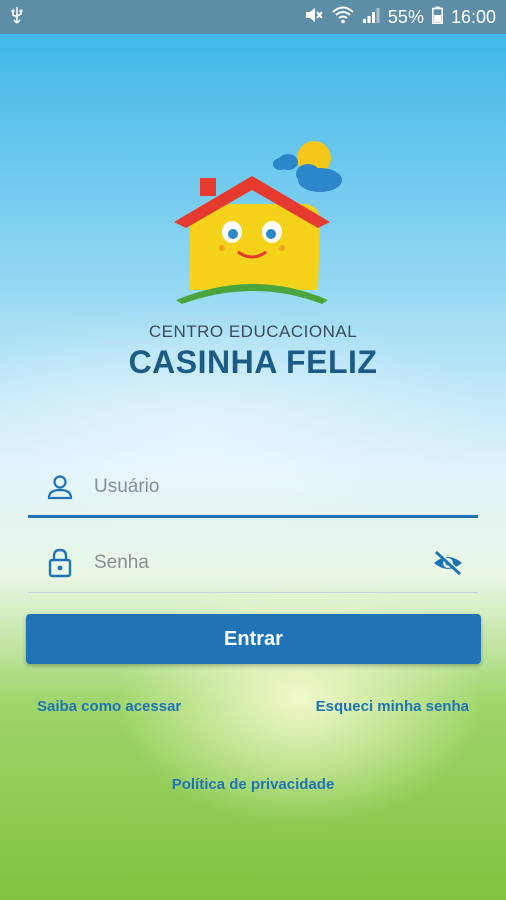  What do you see at coordinates (253, 331) in the screenshot?
I see `brand-subtitle: CENTRO EDUCACIONAL` at bounding box center [253, 331].